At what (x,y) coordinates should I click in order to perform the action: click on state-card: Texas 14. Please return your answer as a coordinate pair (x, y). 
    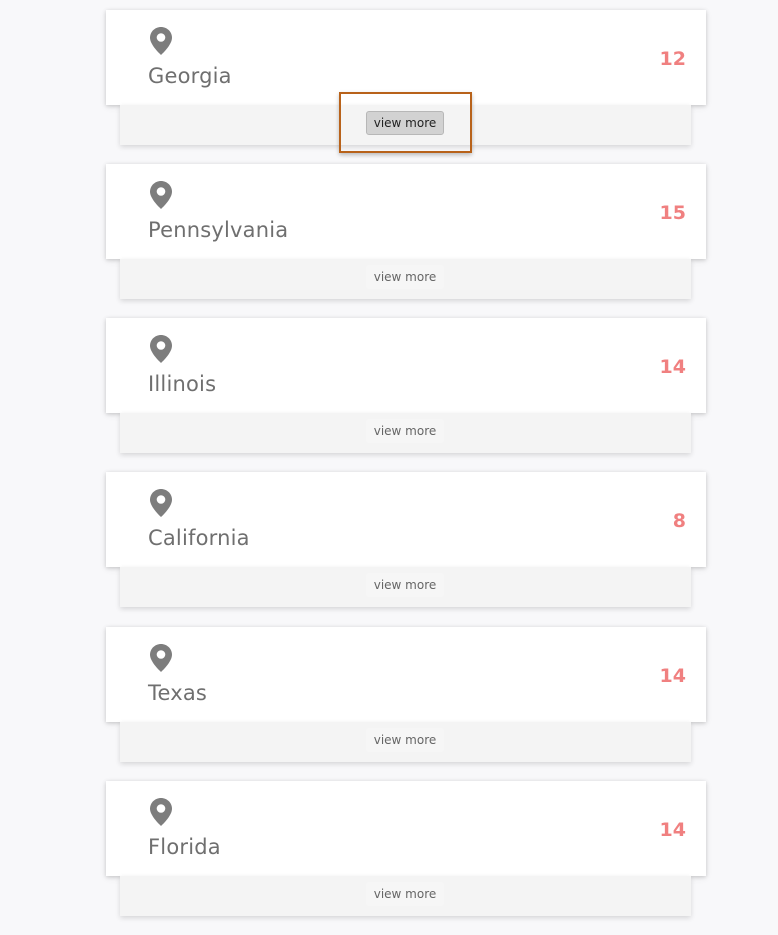
    Looking at the image, I should click on (406, 674).